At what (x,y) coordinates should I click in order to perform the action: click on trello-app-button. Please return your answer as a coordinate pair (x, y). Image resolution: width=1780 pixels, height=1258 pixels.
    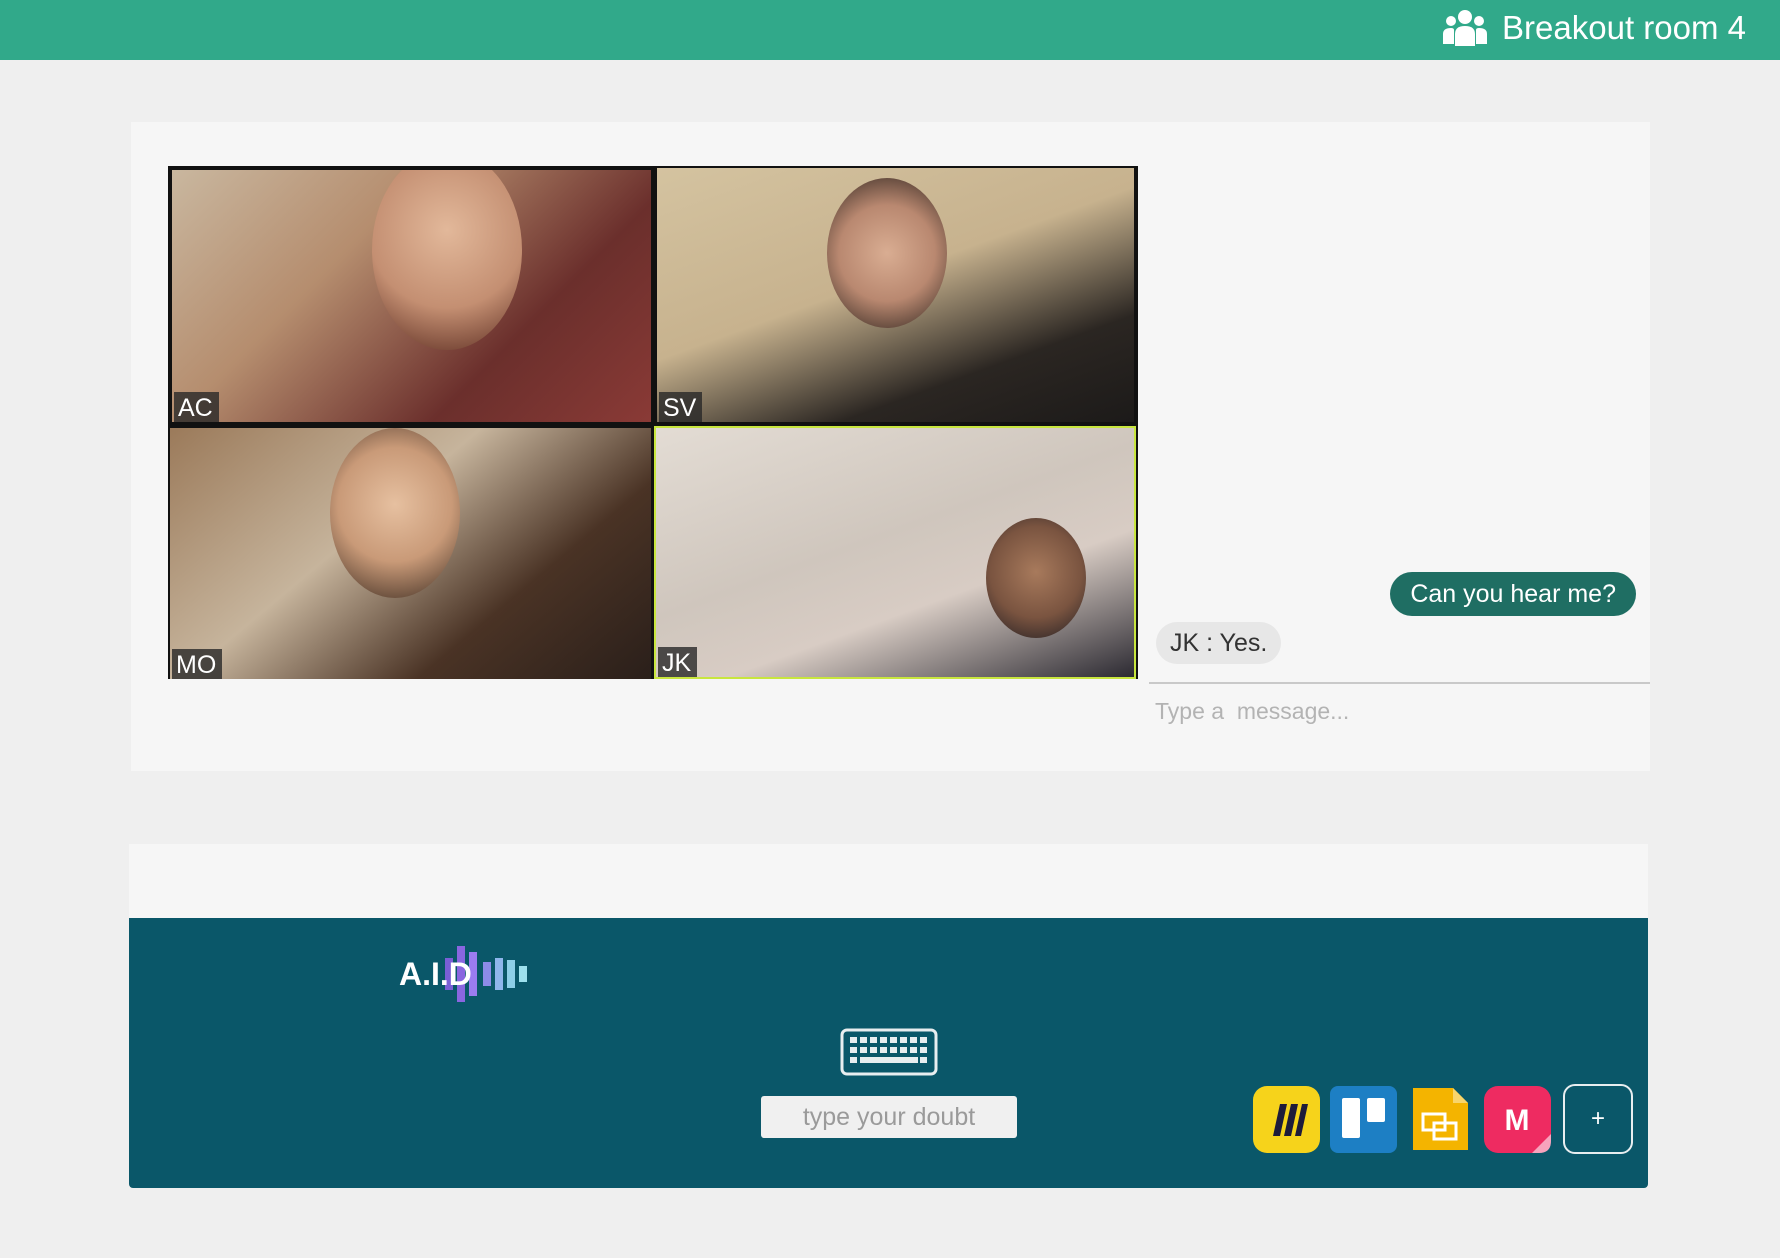
    Looking at the image, I should click on (1363, 1119).